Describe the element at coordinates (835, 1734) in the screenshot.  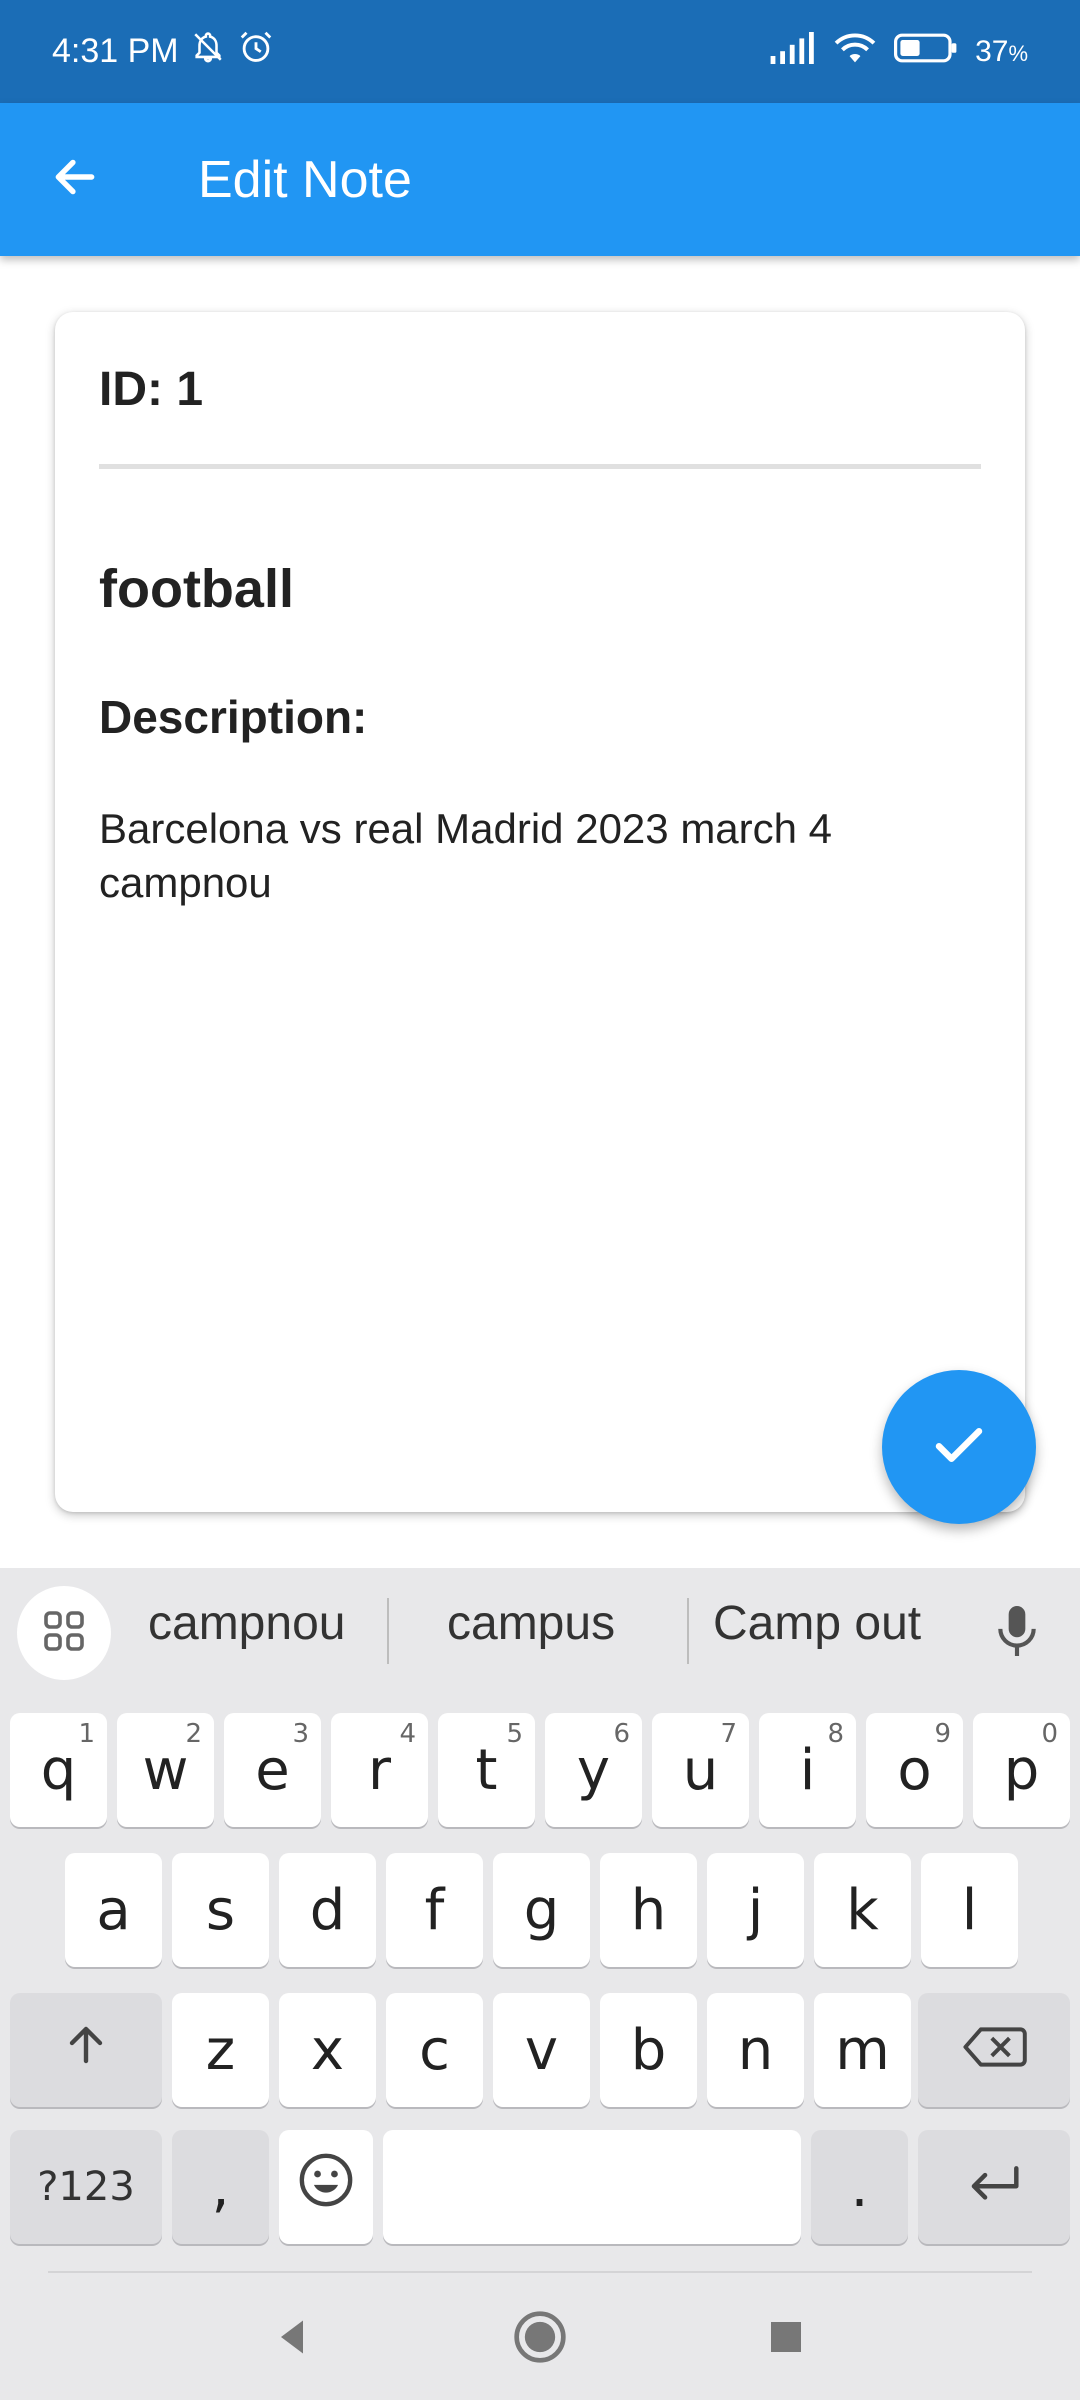
I see `key-hint: 8` at that location.